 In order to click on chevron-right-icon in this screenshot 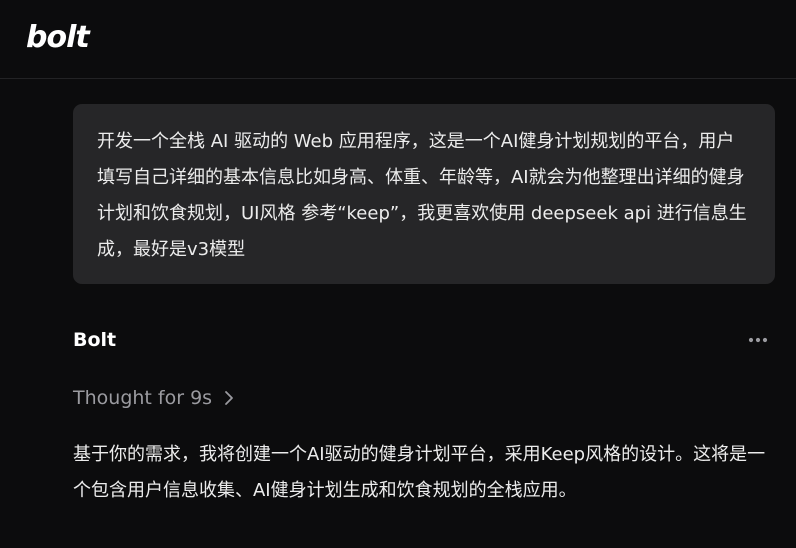, I will do `click(229, 398)`.